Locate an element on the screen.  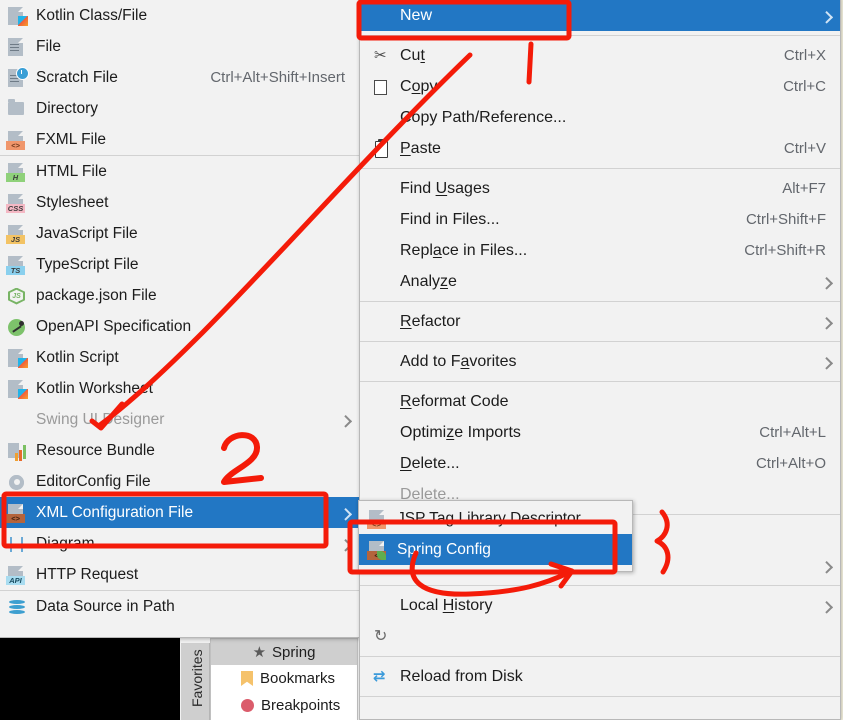
menu-item-swing-ui-designer: Swing UI Designer is located at coordinates (179, 419).